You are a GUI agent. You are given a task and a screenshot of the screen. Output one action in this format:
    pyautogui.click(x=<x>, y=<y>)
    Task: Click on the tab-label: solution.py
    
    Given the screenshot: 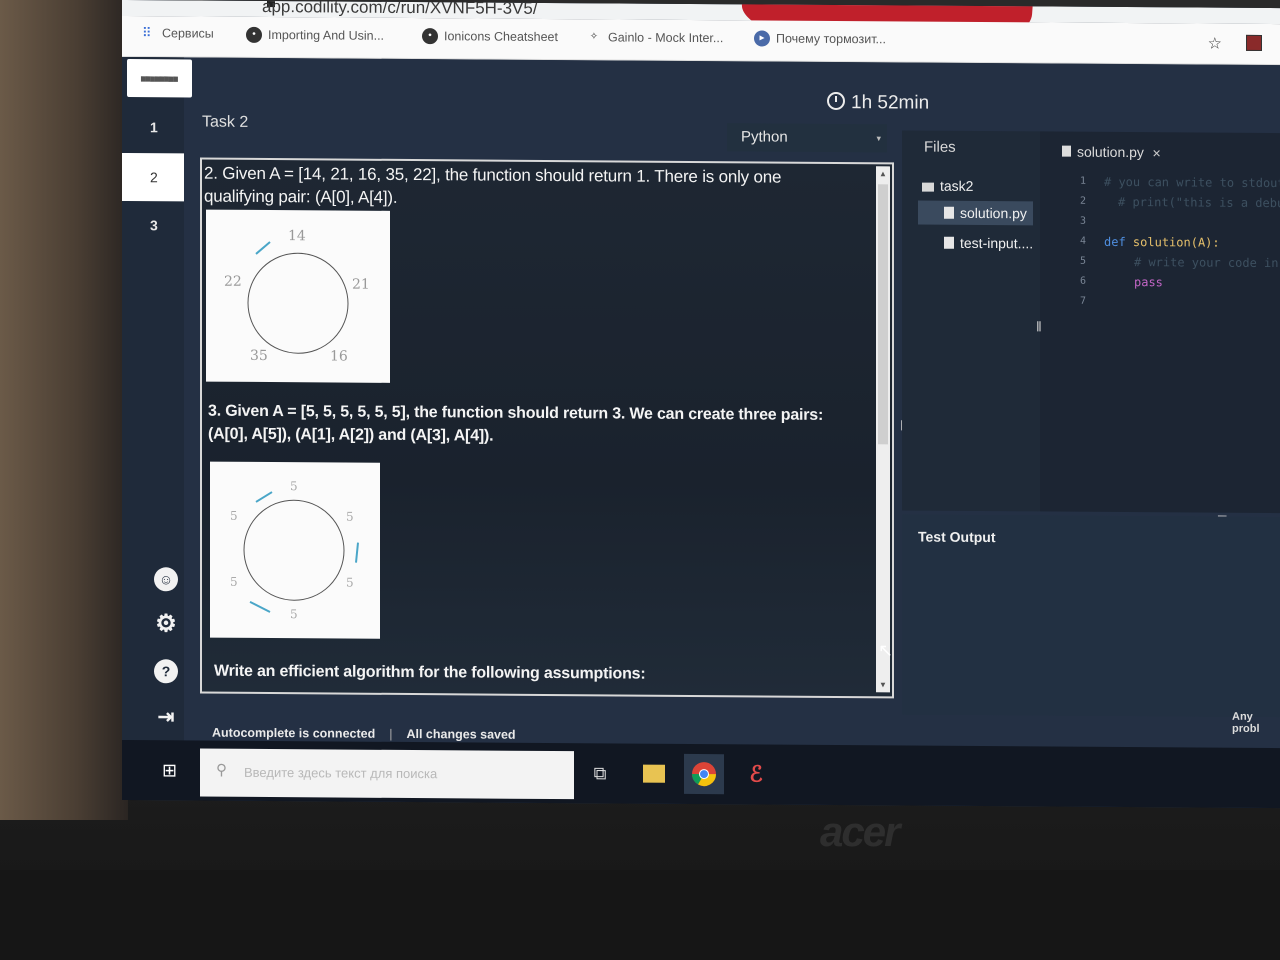 What is the action you would take?
    pyautogui.click(x=1110, y=152)
    